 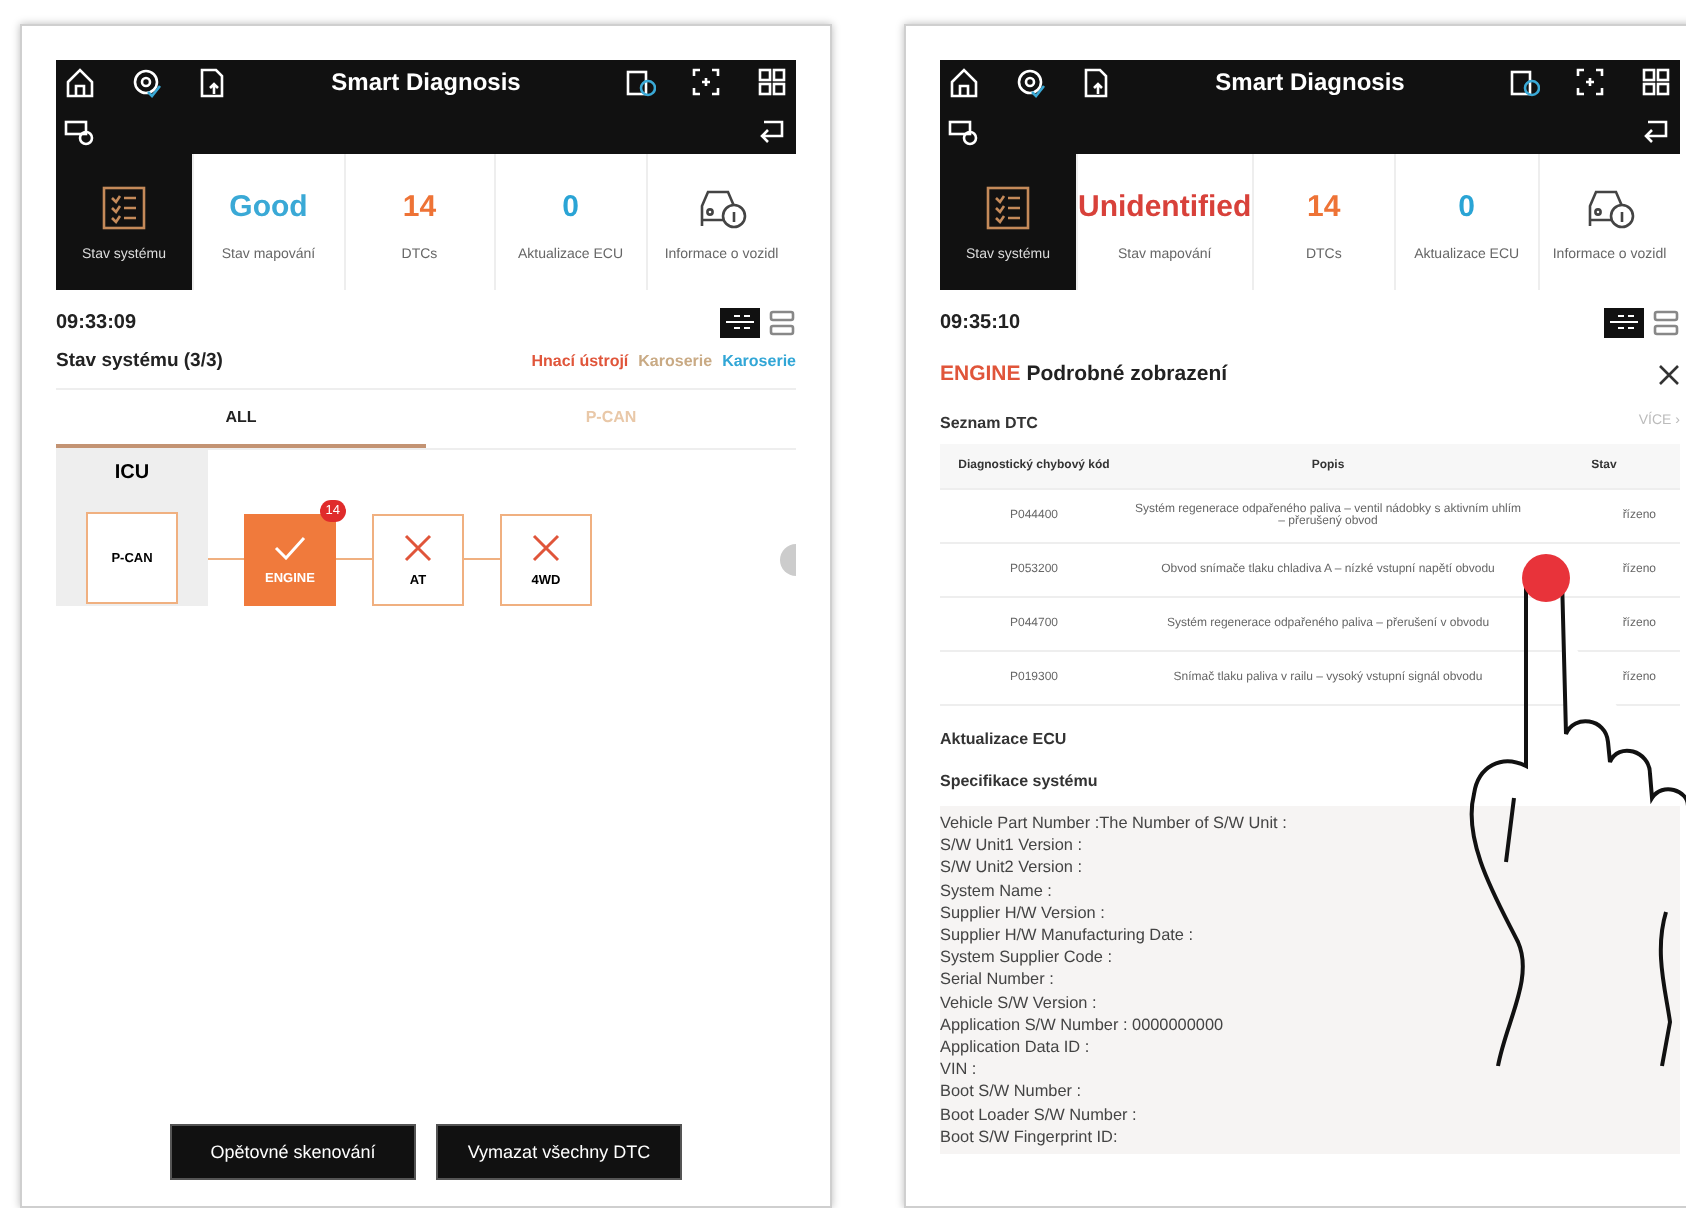 I want to click on side-handle, so click(x=788, y=560).